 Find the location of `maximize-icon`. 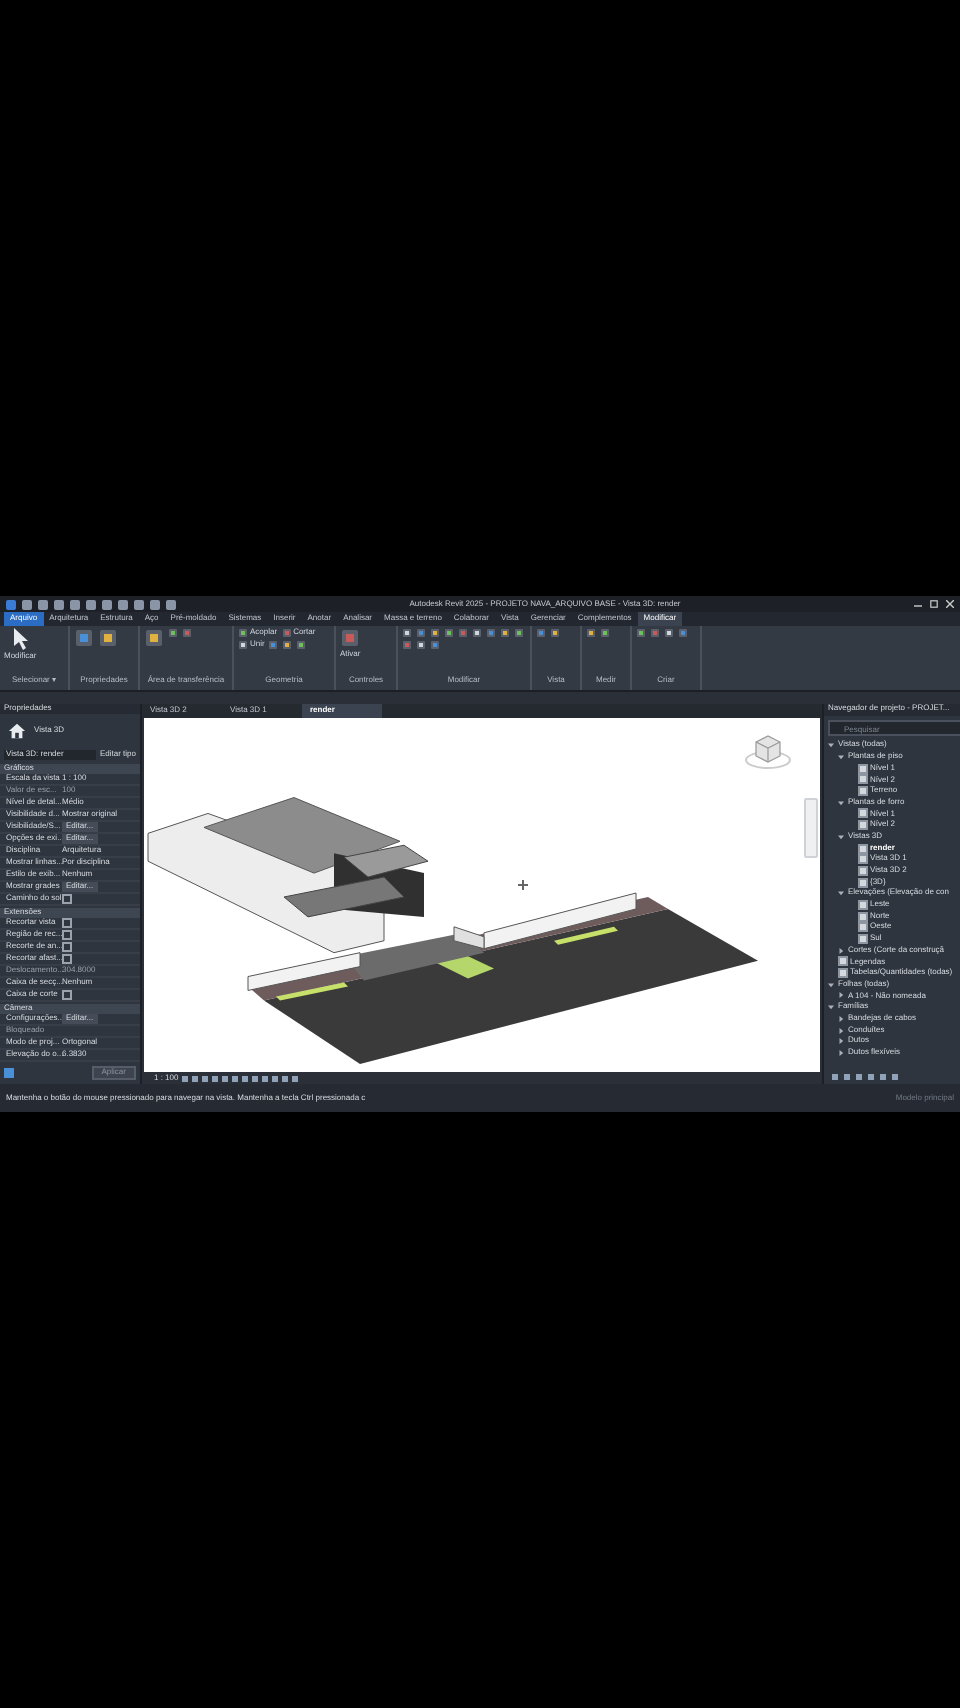

maximize-icon is located at coordinates (934, 604).